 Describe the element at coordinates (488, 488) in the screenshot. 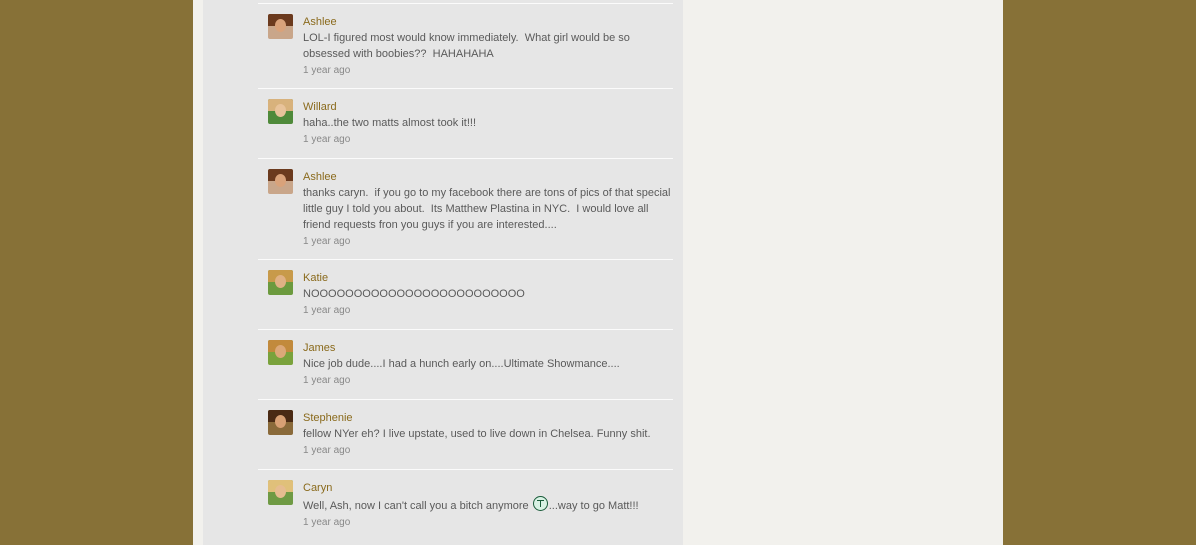

I see `comment-author-link: Caryn` at that location.